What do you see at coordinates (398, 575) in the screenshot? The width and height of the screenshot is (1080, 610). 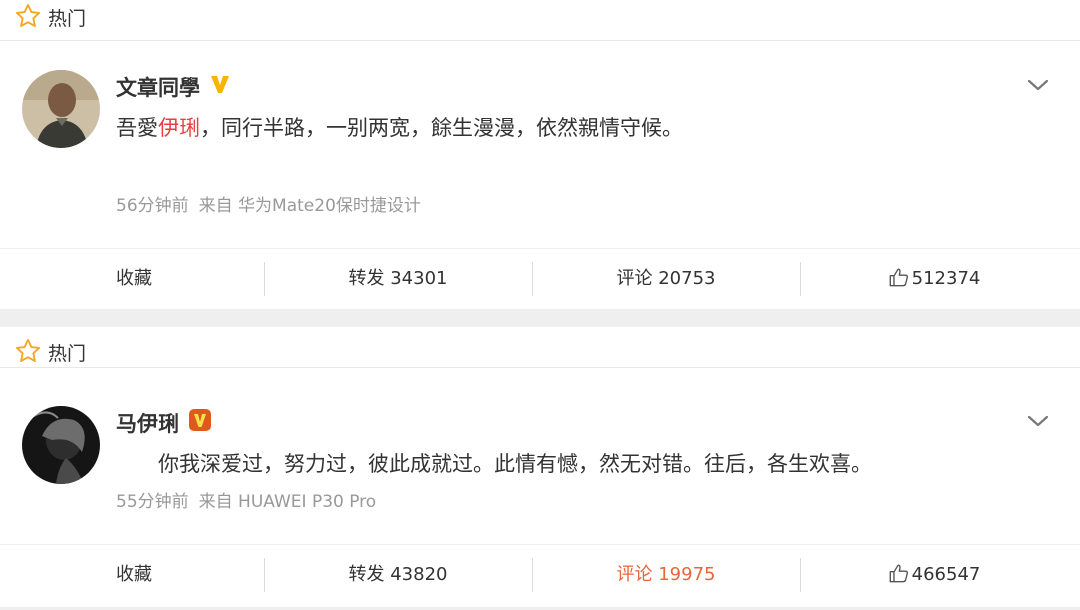 I see `repost-button: 转发 43820` at bounding box center [398, 575].